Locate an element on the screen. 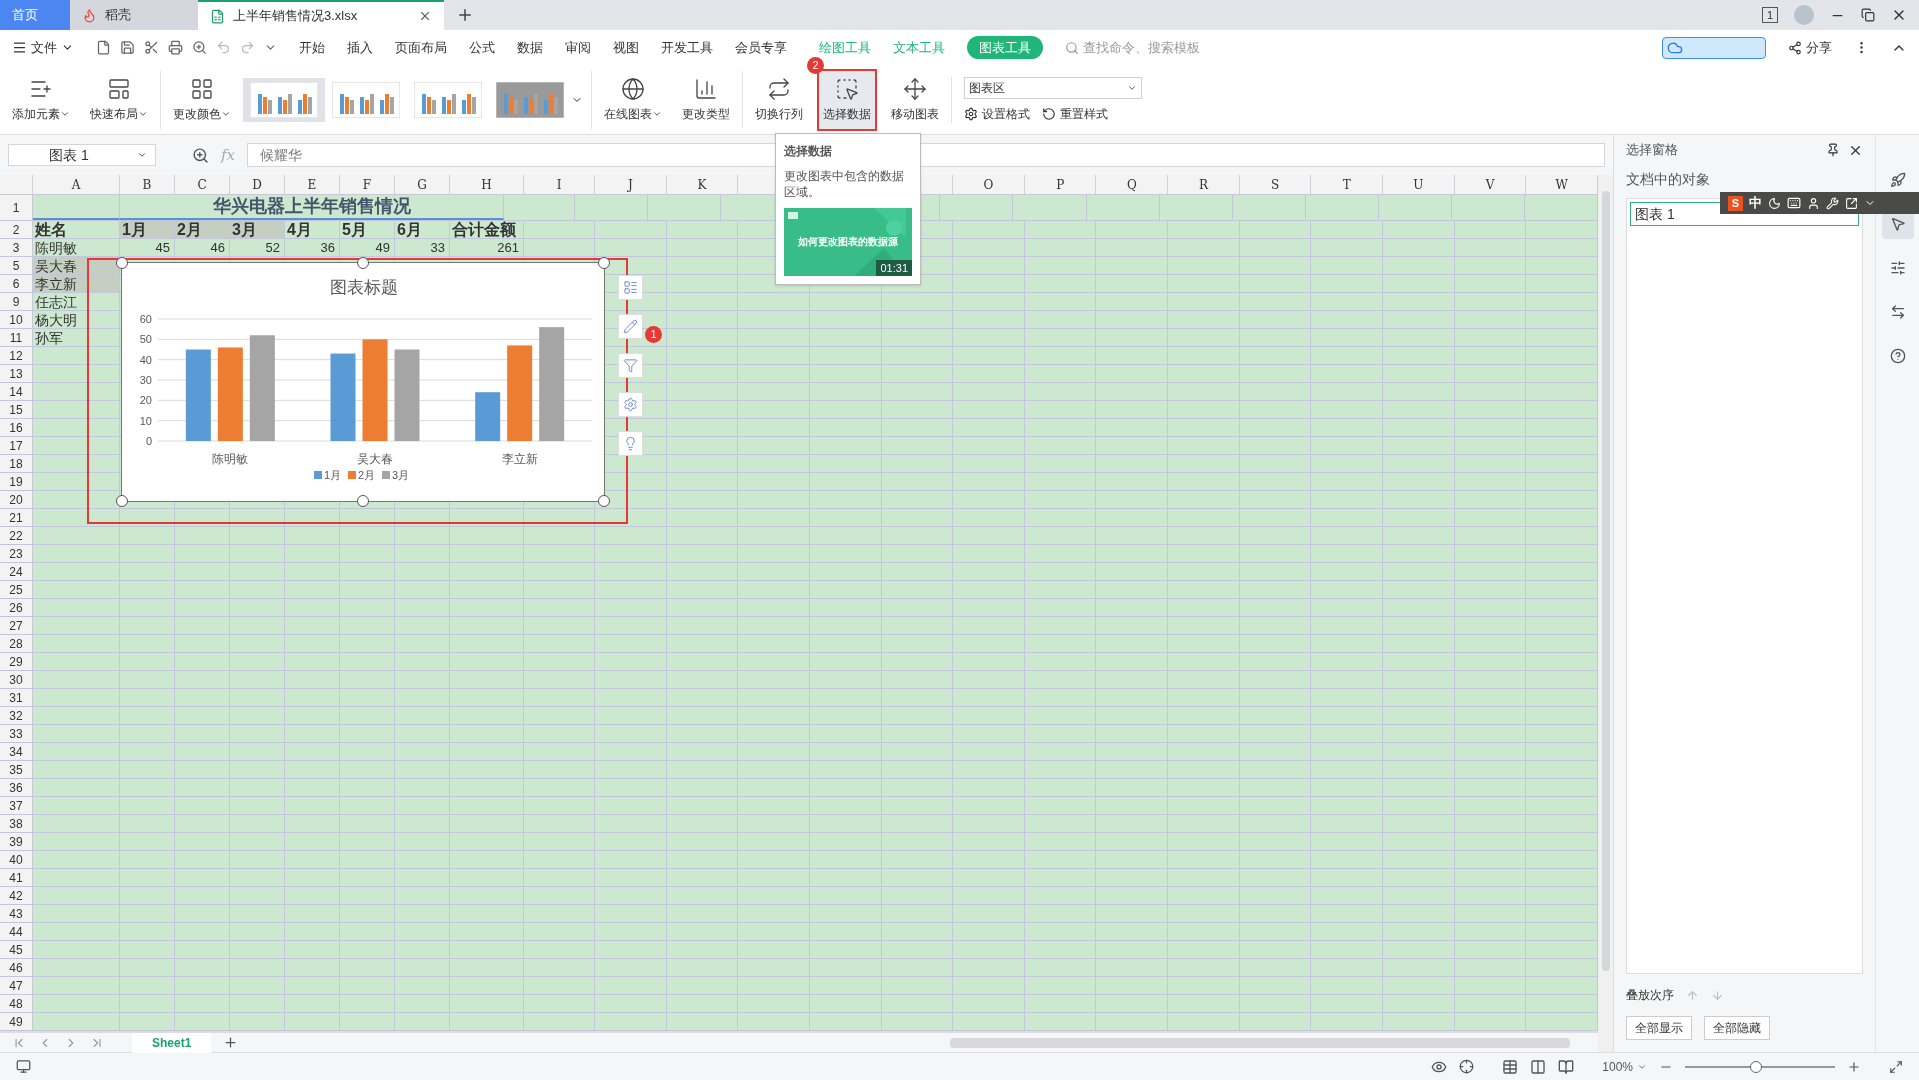 This screenshot has width=1919, height=1080. row-header: 9 is located at coordinates (16, 301).